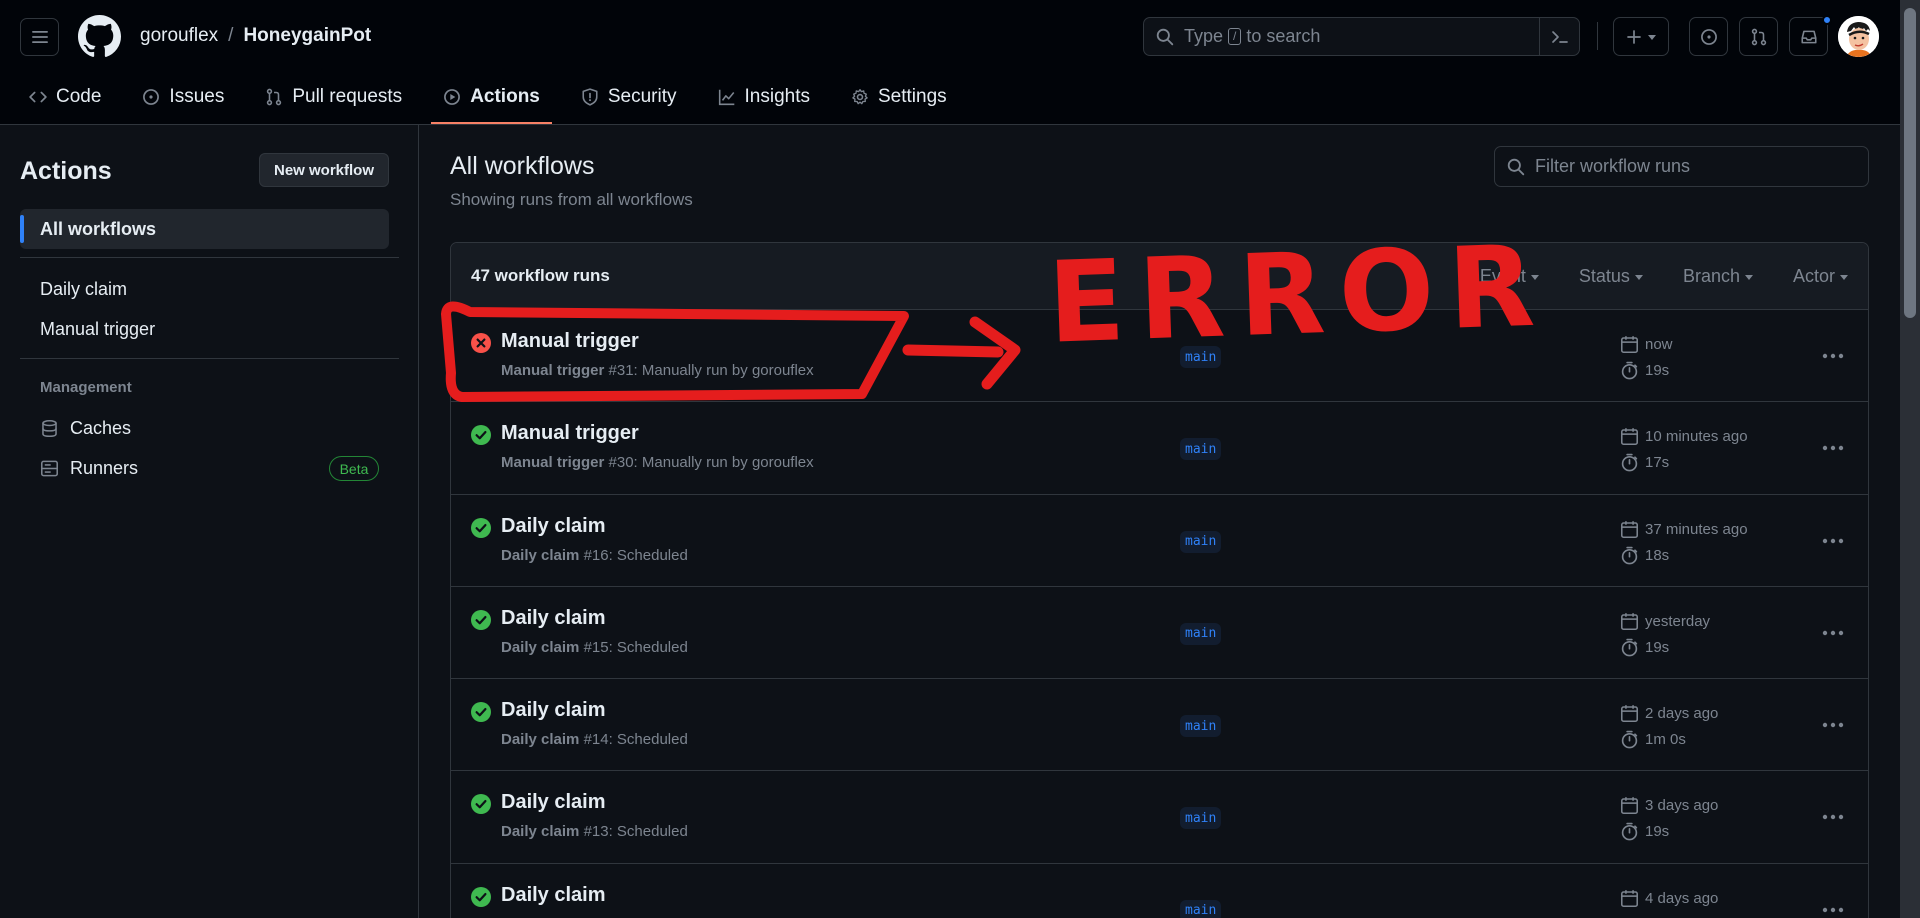 This screenshot has width=1920, height=918. What do you see at coordinates (89, 468) in the screenshot?
I see `sidebar-item-runners: Runners` at bounding box center [89, 468].